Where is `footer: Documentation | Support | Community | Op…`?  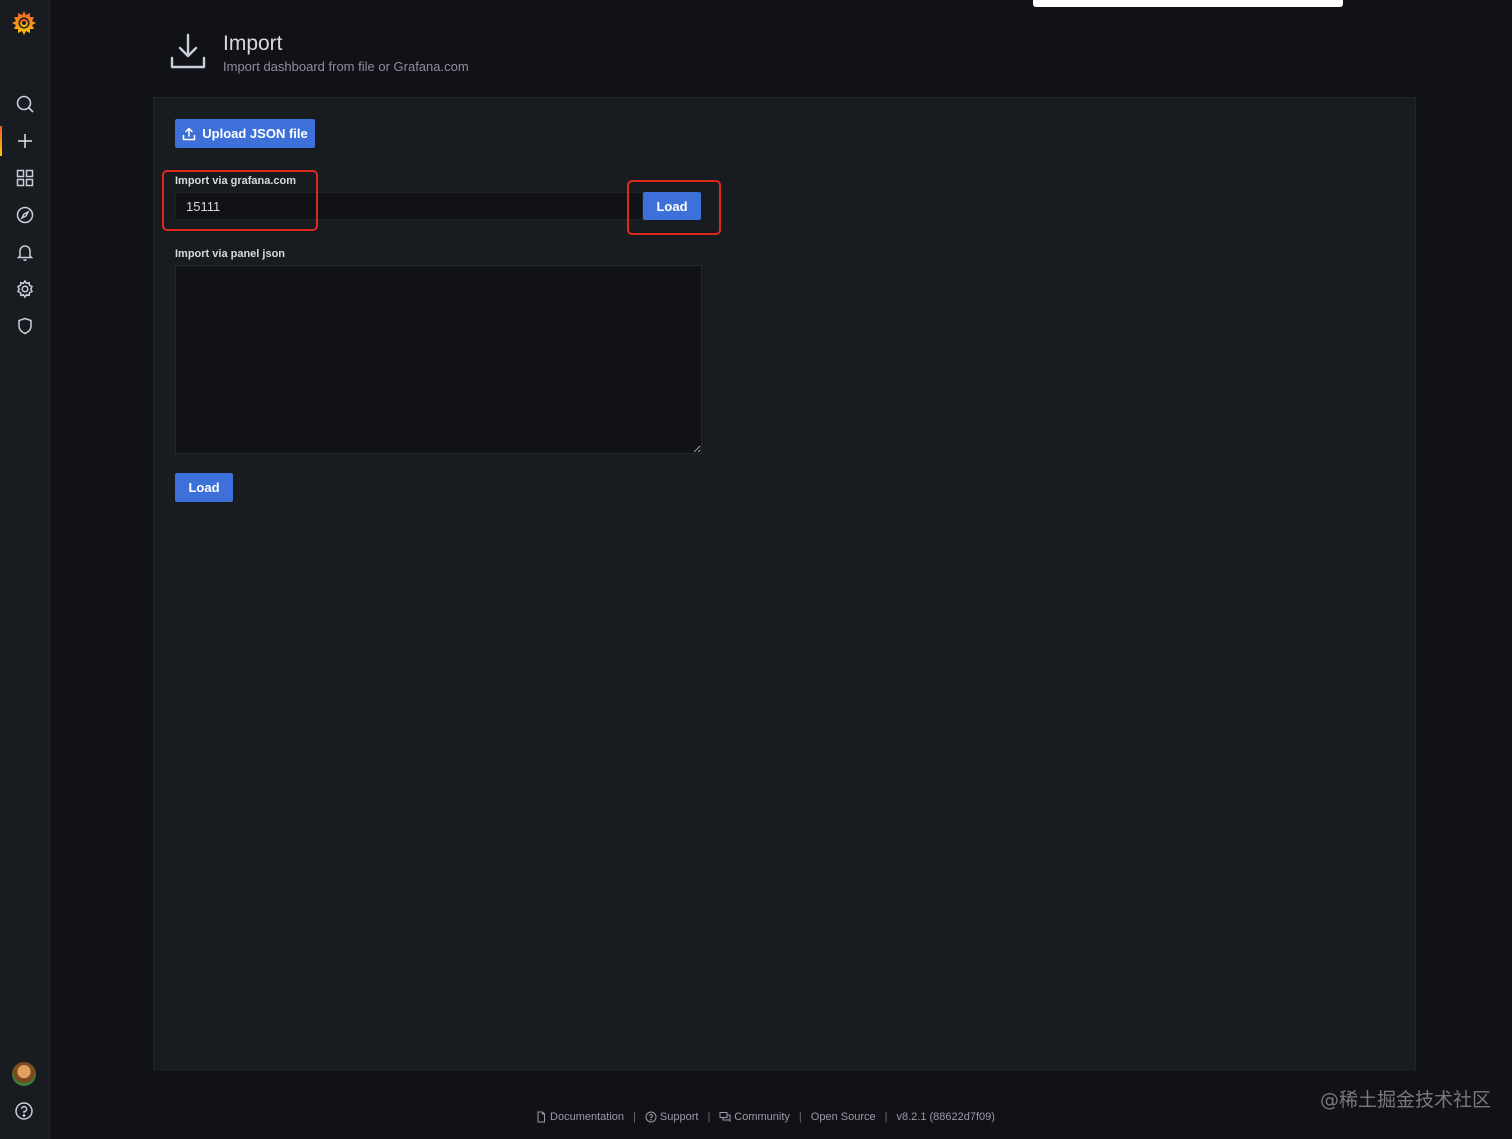 footer: Documentation | Support | Community | Op… is located at coordinates (756, 1117).